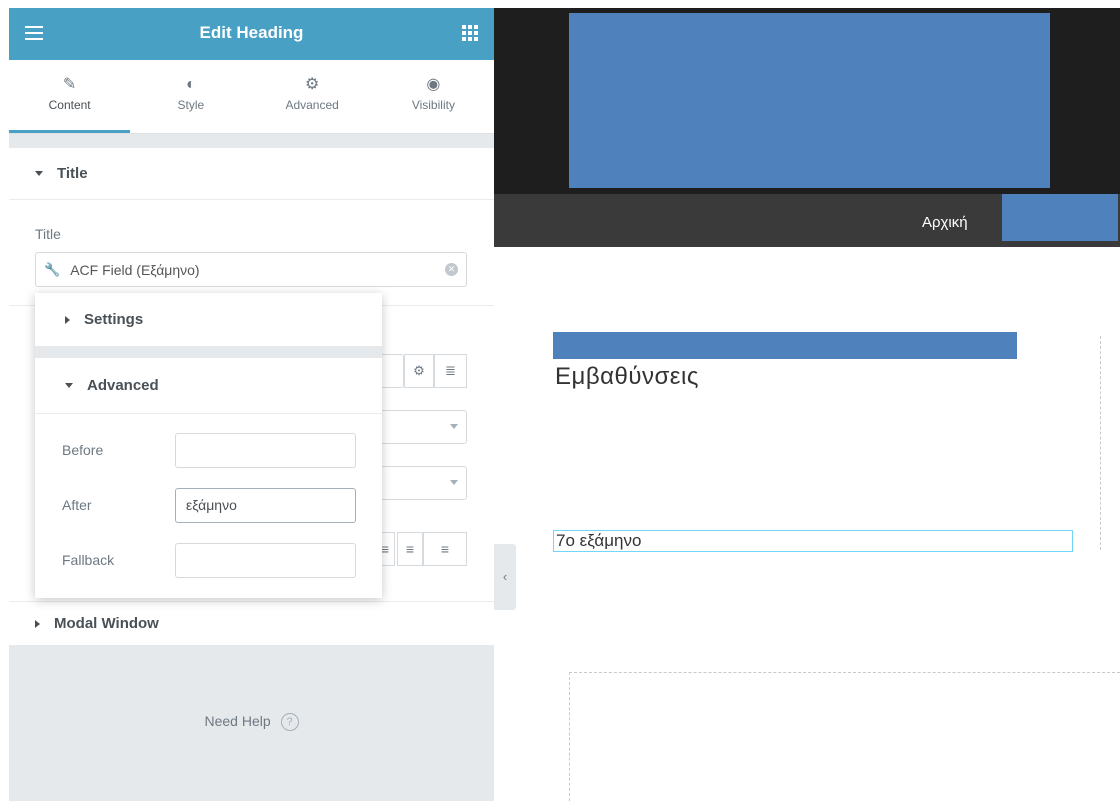  I want to click on before-label: Before, so click(83, 450).